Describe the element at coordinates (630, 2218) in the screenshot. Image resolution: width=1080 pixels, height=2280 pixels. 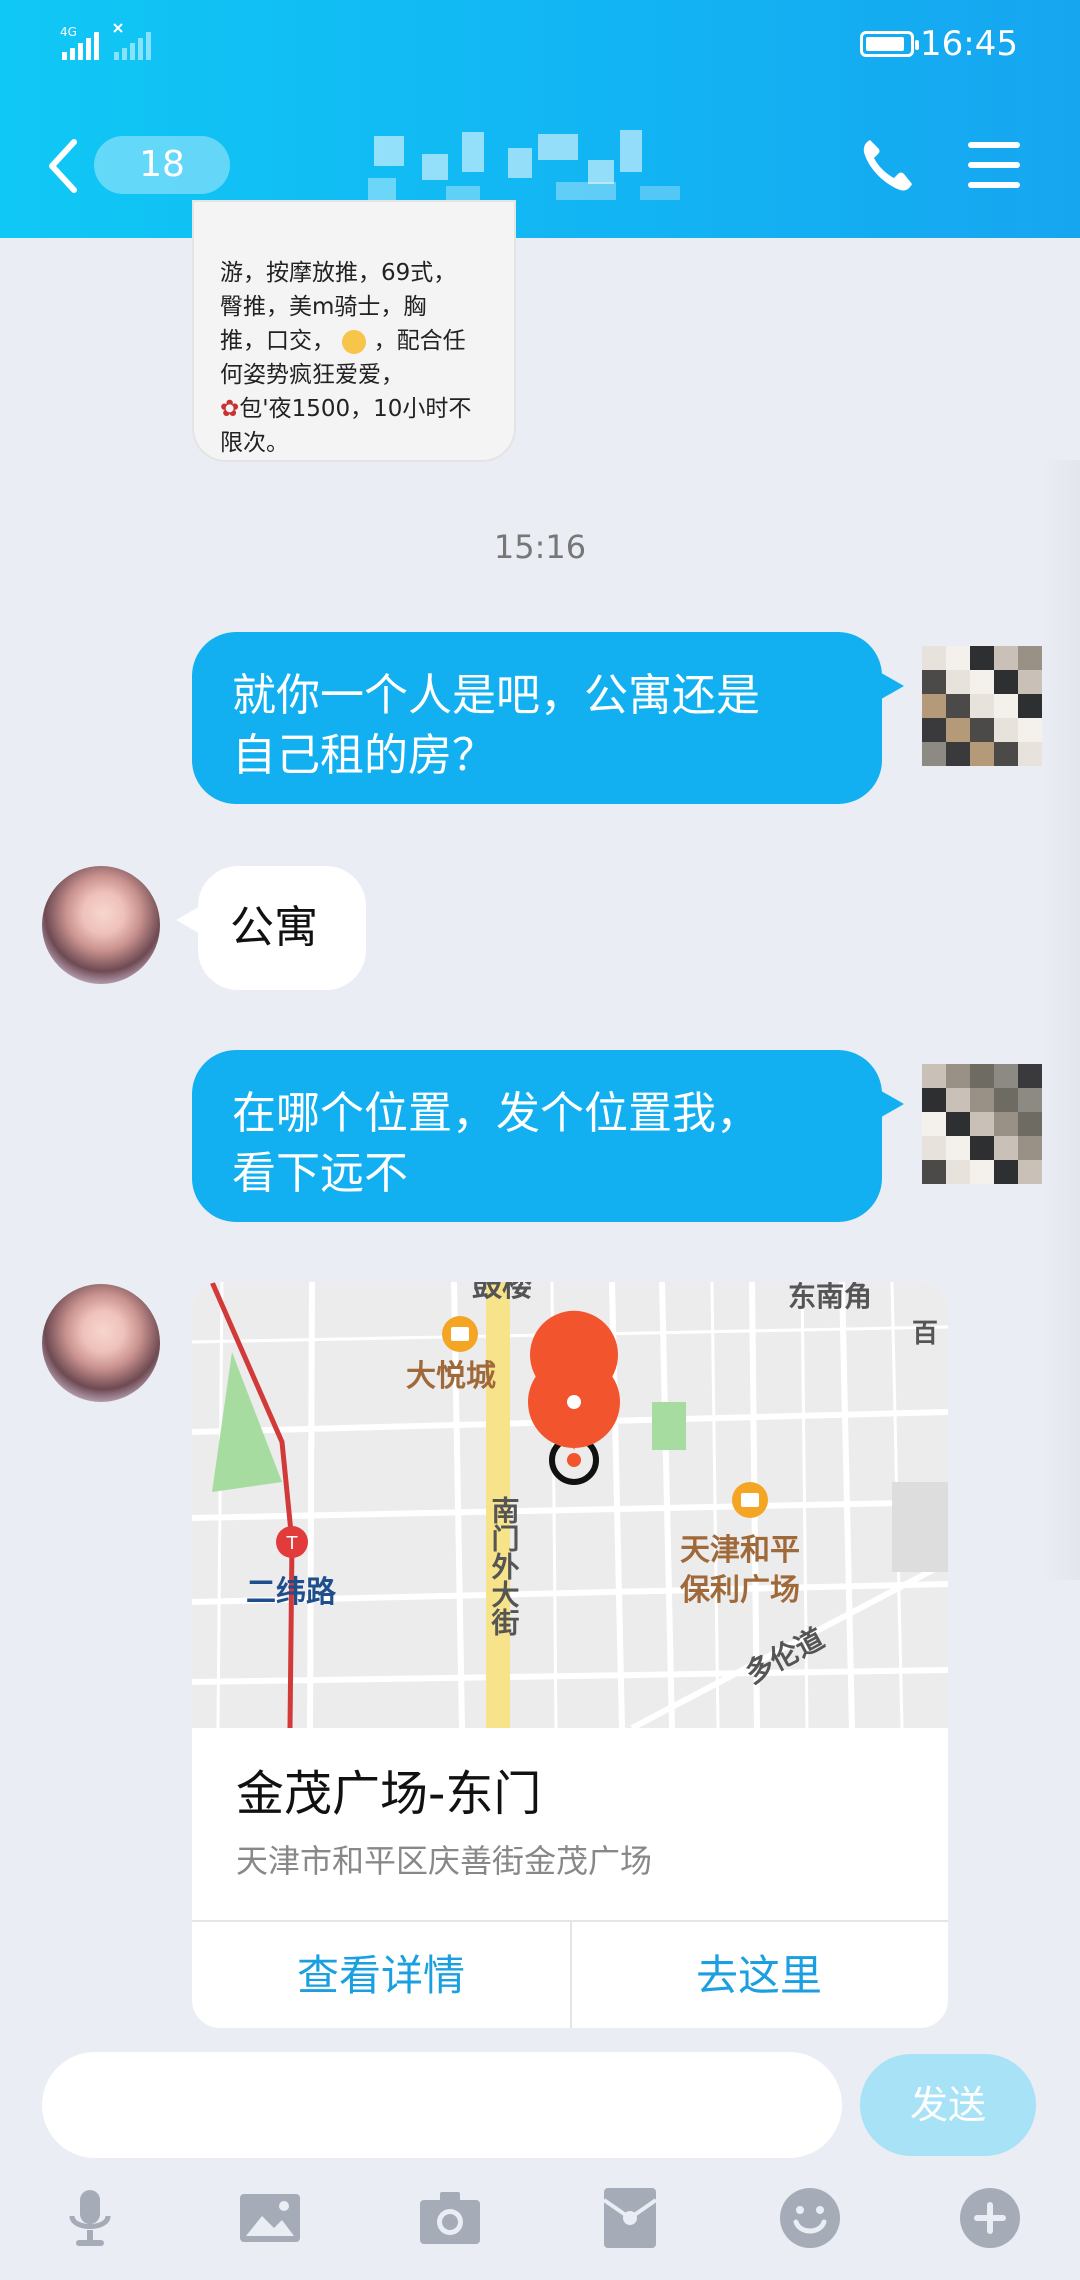
I see `red-packet-icon` at that location.